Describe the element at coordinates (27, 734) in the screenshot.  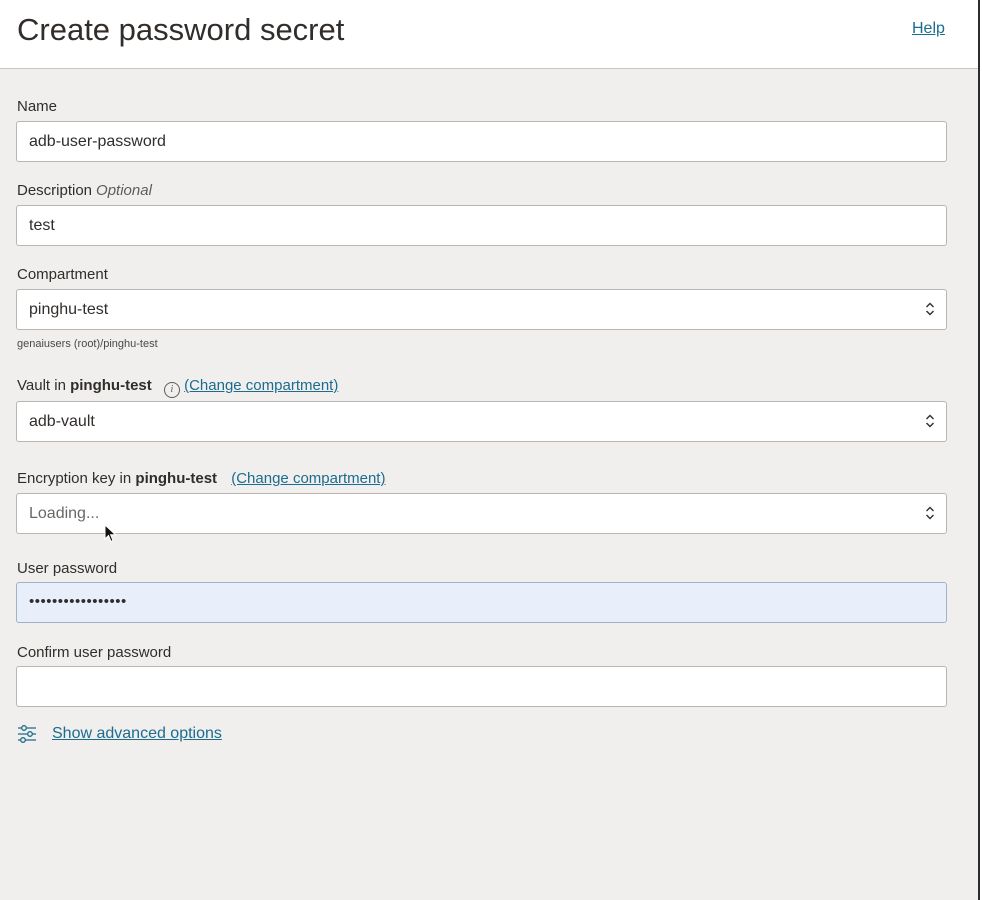
I see `sliders-icon` at that location.